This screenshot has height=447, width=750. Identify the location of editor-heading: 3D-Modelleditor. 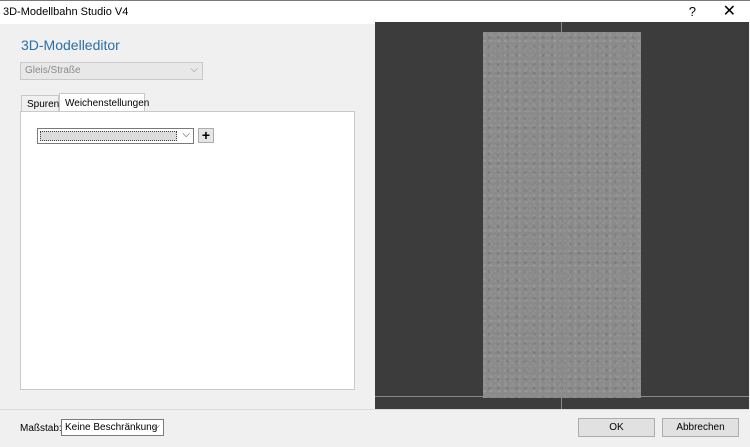
(70, 45).